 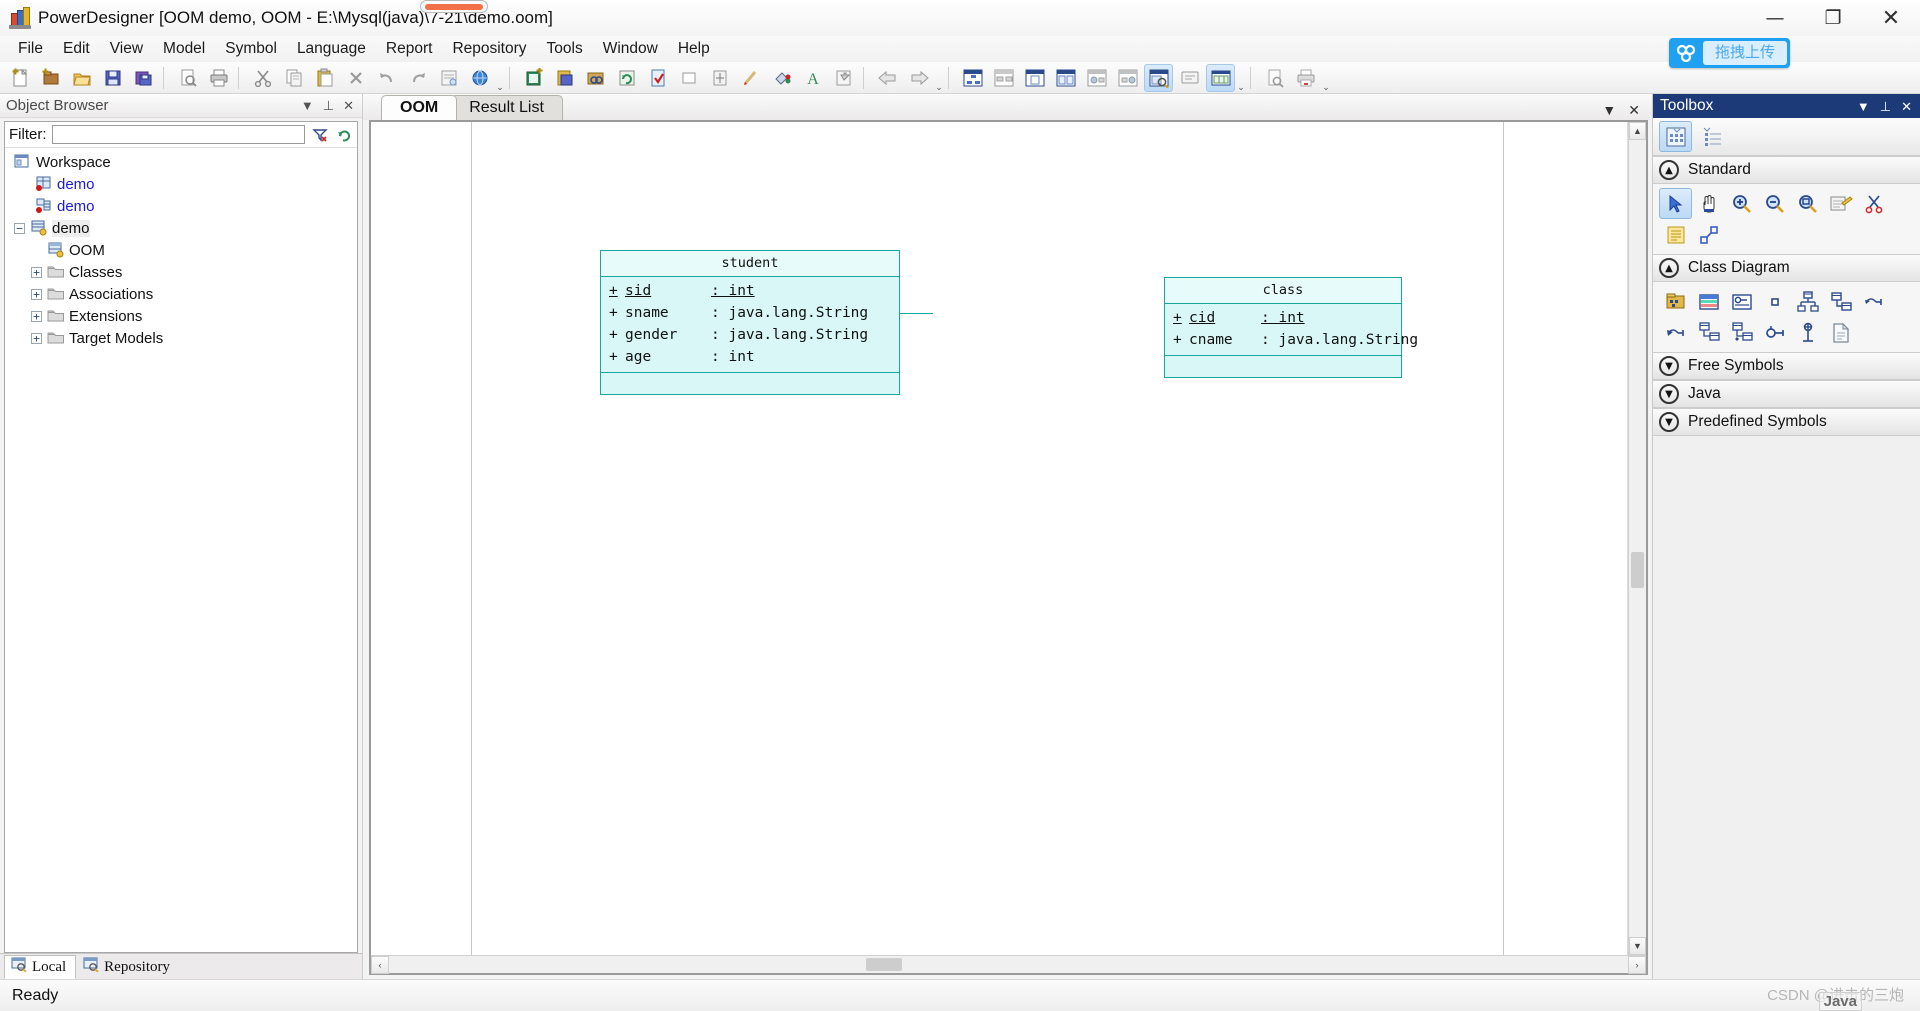 I want to click on scroll-right-button: ›, so click(x=1637, y=964).